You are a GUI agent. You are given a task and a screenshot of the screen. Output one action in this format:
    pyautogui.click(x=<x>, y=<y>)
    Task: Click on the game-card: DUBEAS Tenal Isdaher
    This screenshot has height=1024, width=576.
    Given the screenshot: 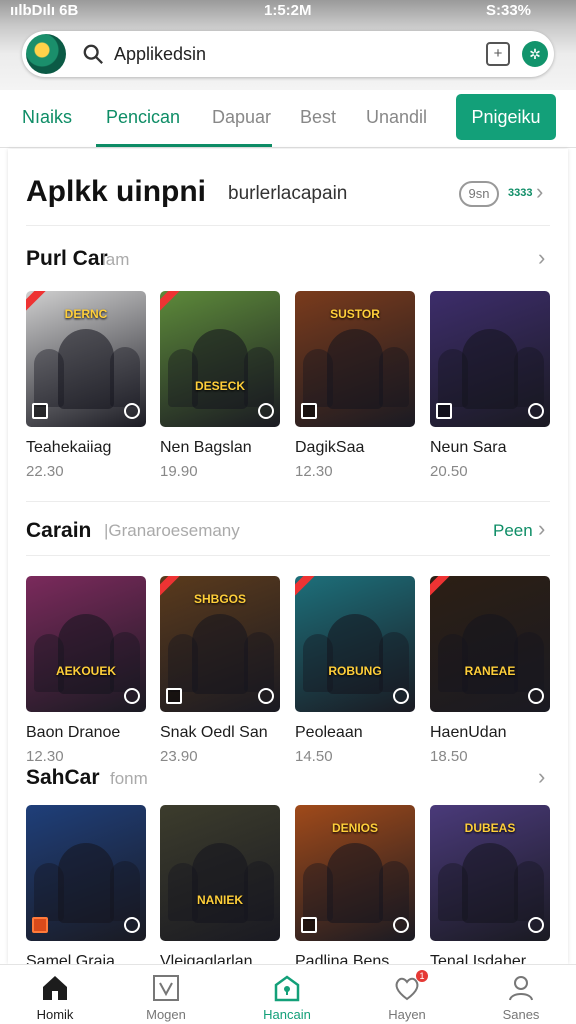 What is the action you would take?
    pyautogui.click(x=490, y=884)
    